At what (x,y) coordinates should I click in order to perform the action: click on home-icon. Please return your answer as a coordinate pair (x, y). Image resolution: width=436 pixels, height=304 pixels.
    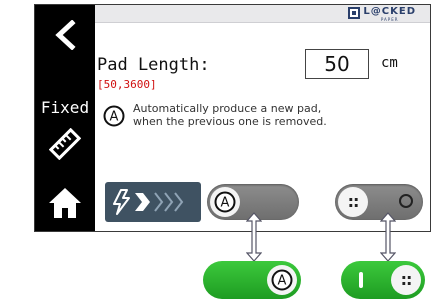
    Looking at the image, I should click on (65, 203).